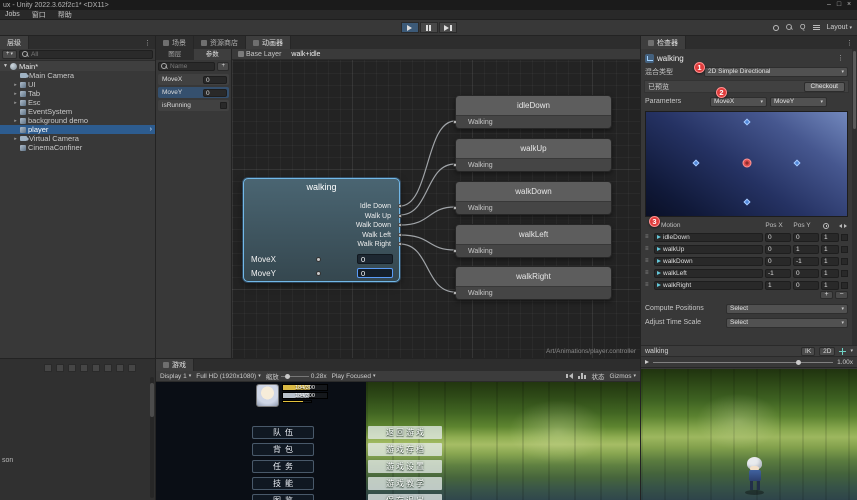 This screenshot has height=500, width=857. I want to click on adjust-time-scale-dropdown: Select ▾, so click(787, 322).